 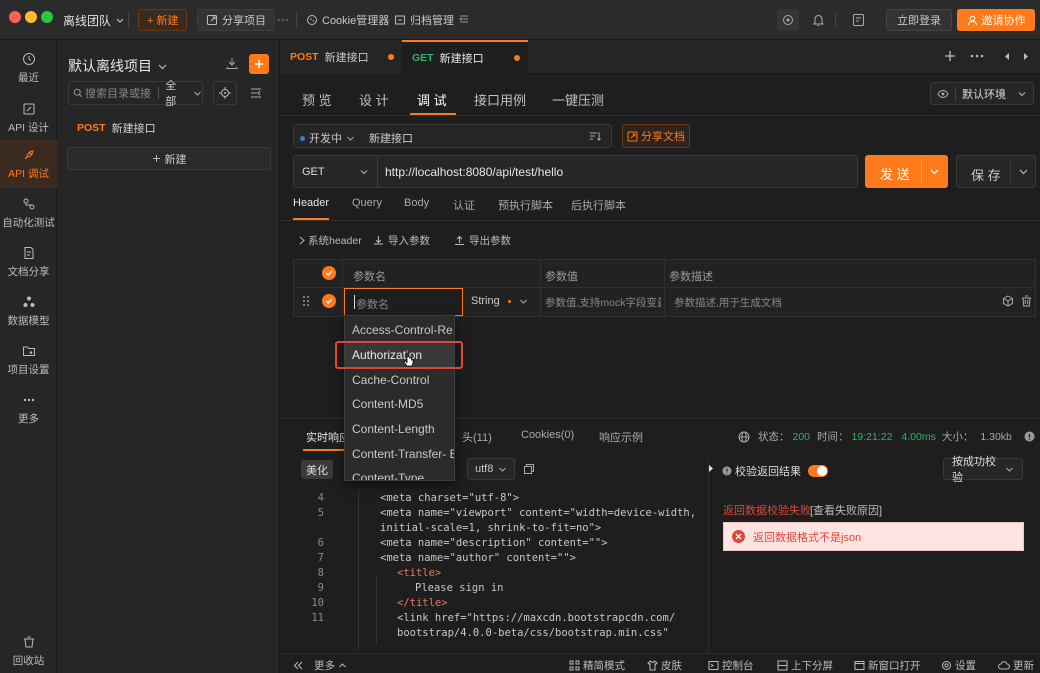 What do you see at coordinates (464, 205) in the screenshot?
I see `tab-auth: 认证` at bounding box center [464, 205].